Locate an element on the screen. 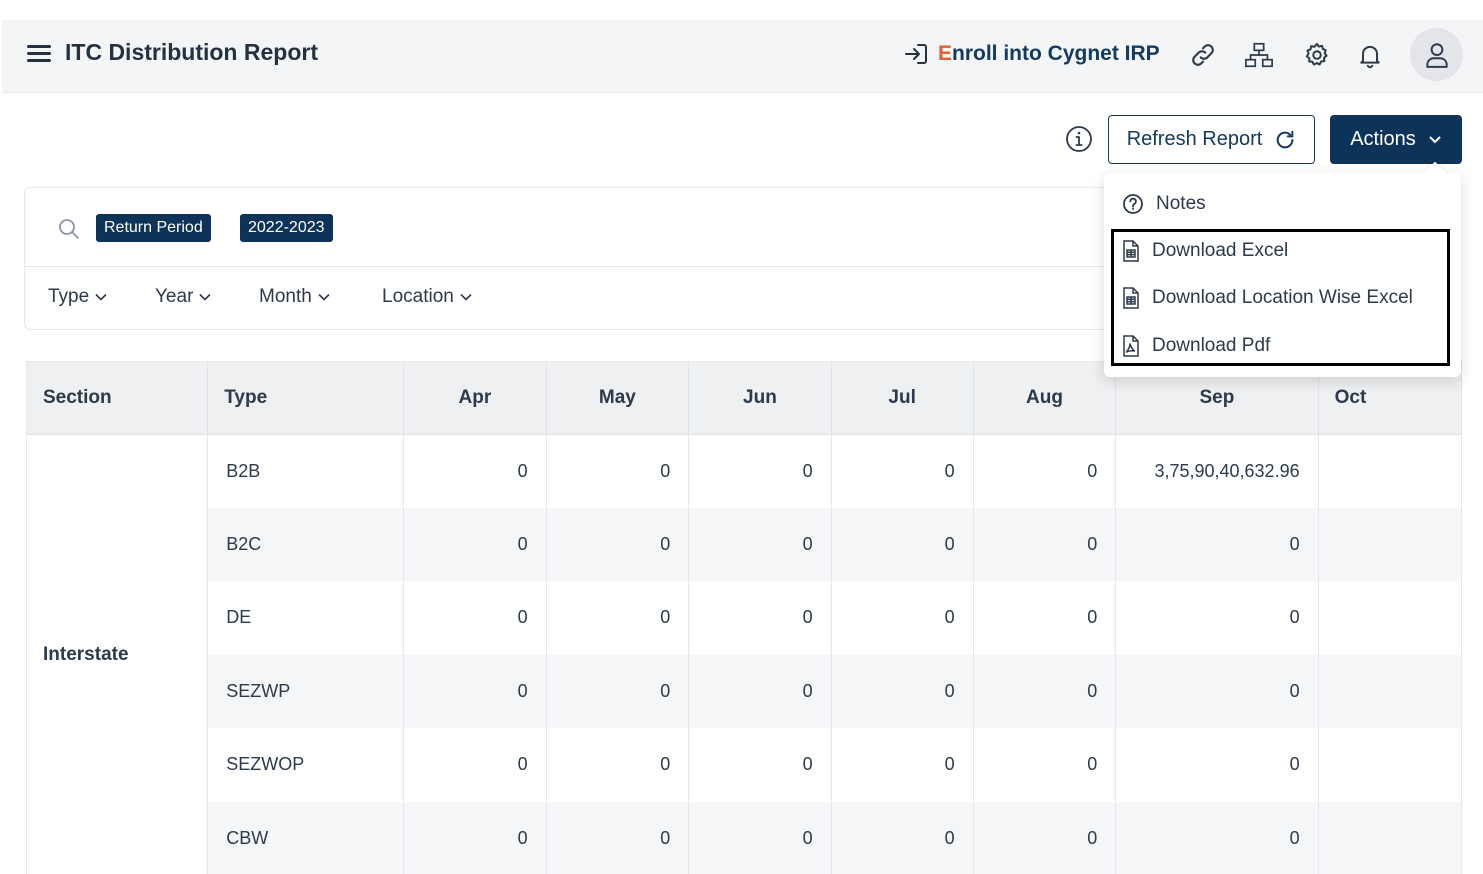 The image size is (1483, 874). menu-item-notes: Notes is located at coordinates (1164, 204).